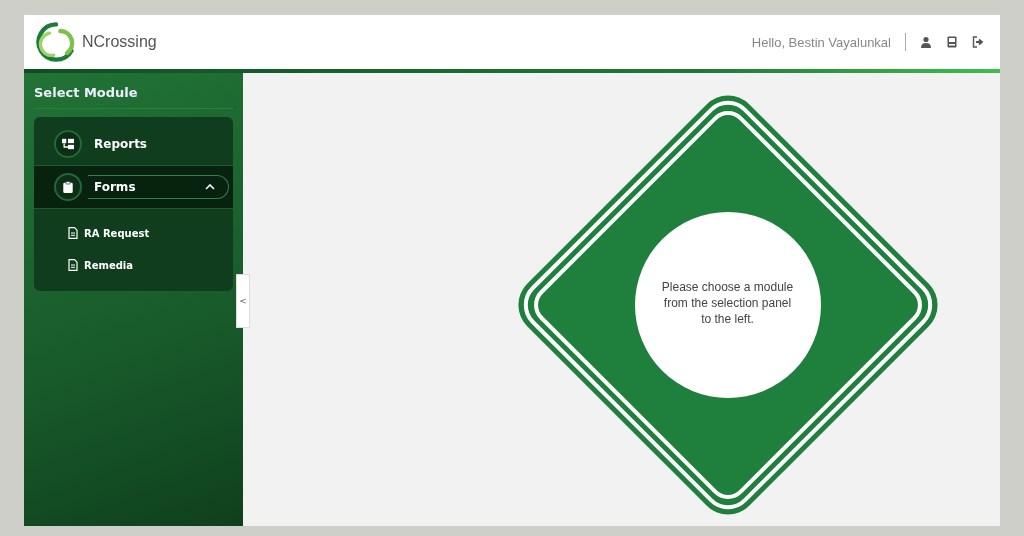  Describe the element at coordinates (150, 265) in the screenshot. I see `form-menu-item: Remedia` at that location.